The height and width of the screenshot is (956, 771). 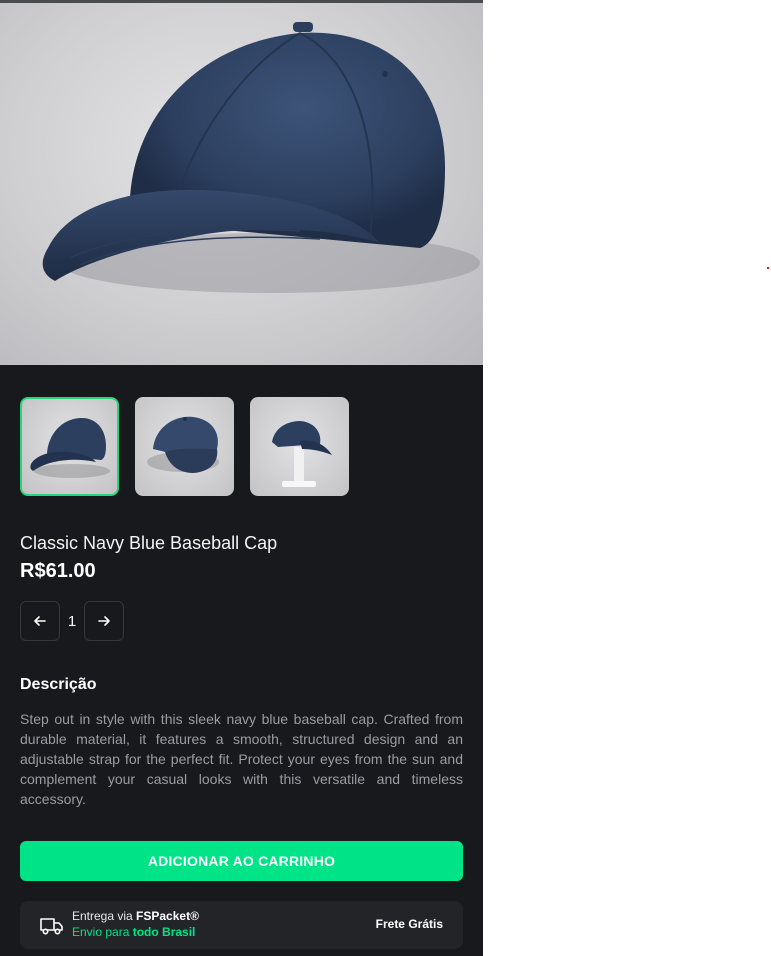 I want to click on arrow-right-icon, so click(x=104, y=621).